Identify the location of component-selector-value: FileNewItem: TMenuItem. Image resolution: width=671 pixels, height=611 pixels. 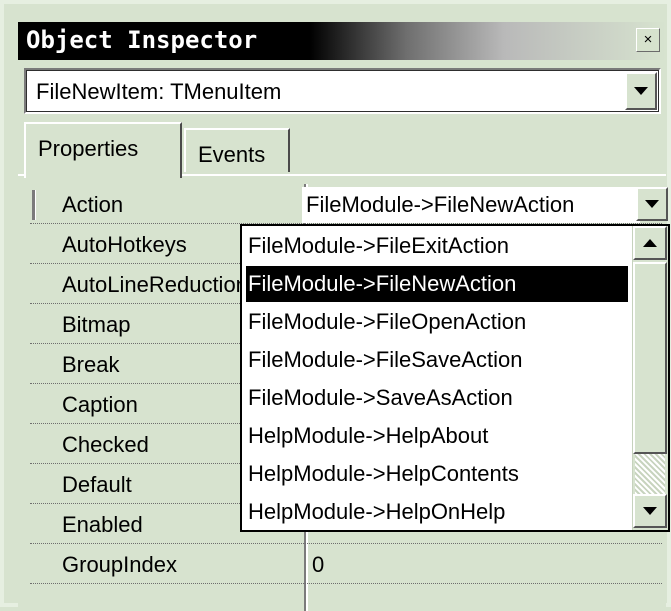
(159, 91).